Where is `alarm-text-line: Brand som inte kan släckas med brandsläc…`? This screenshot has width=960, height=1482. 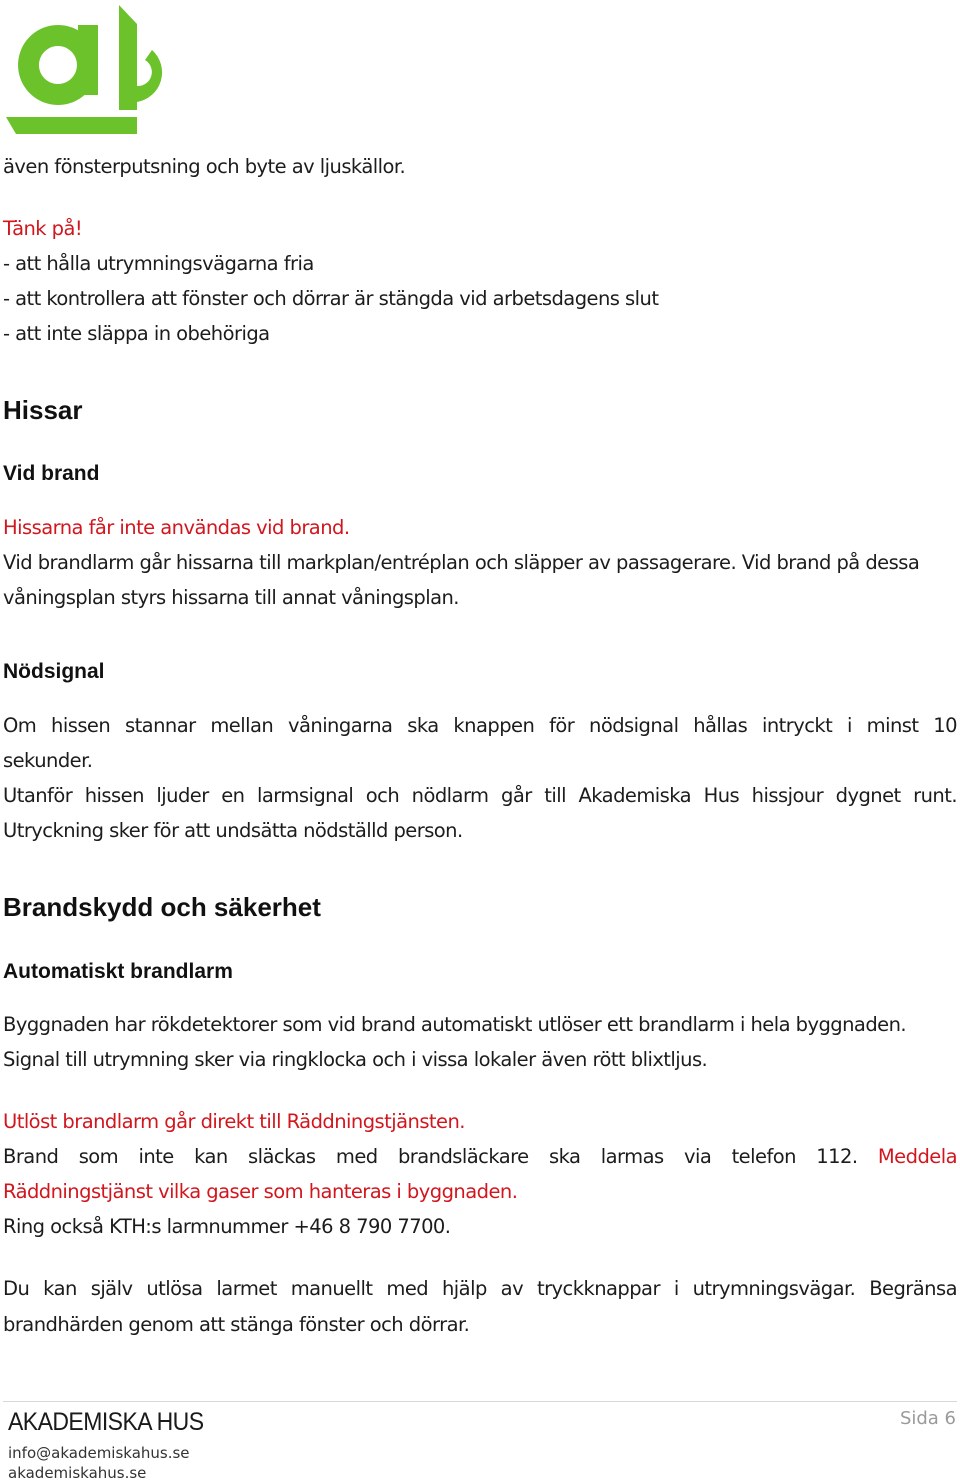 alarm-text-line: Brand som inte kan släckas med brandsläc… is located at coordinates (480, 1156).